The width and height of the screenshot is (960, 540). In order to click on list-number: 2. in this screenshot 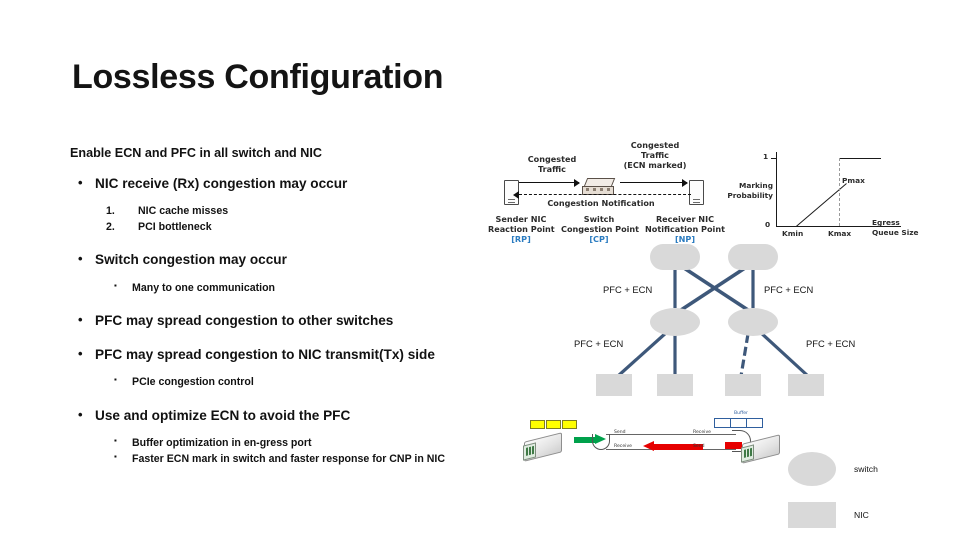, I will do `click(110, 226)`.